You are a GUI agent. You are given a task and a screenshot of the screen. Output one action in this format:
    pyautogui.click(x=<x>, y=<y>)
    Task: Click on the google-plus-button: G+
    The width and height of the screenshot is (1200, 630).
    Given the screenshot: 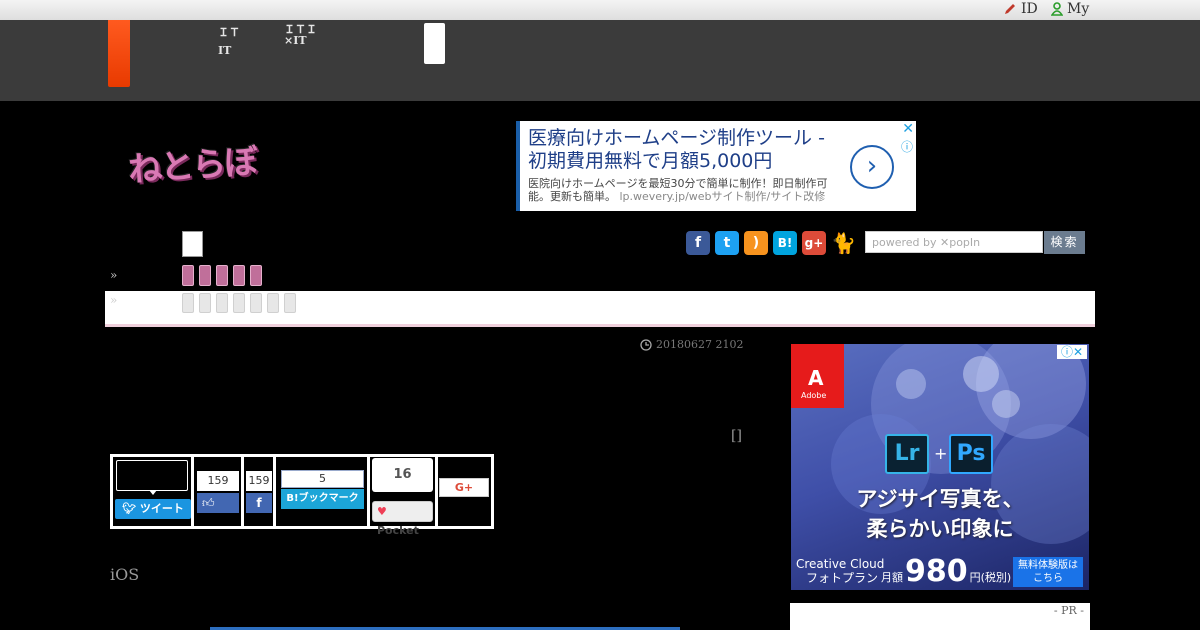 What is the action you would take?
    pyautogui.click(x=464, y=487)
    